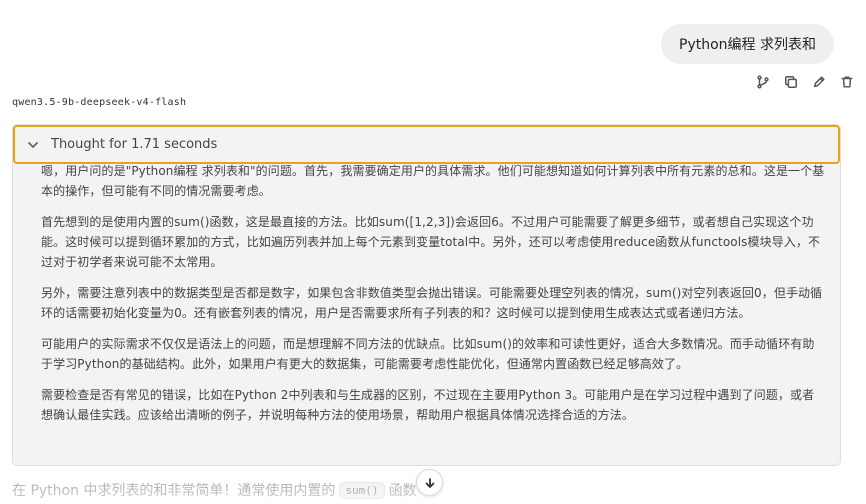 Image resolution: width=866 pixels, height=504 pixels. What do you see at coordinates (33, 144) in the screenshot?
I see `chevron-down-icon` at bounding box center [33, 144].